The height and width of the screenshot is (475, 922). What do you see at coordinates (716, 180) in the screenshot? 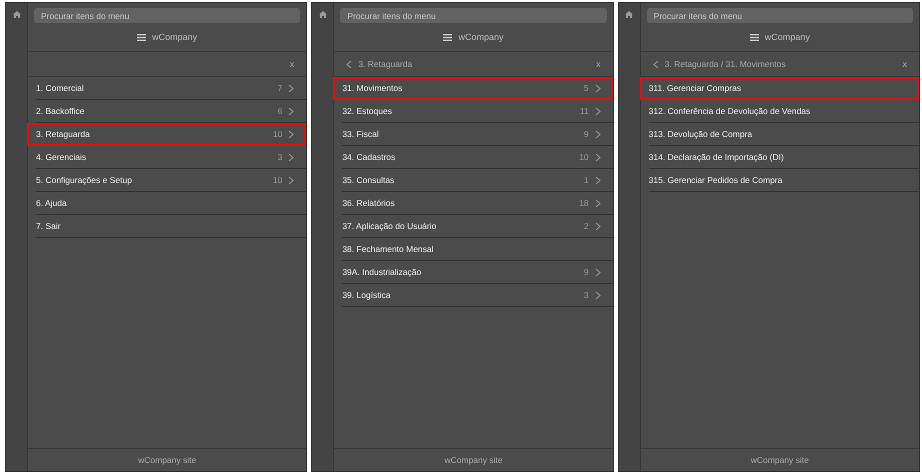
I see `menu-item-label: 315. Gerenciar Pedidos de Compra` at bounding box center [716, 180].